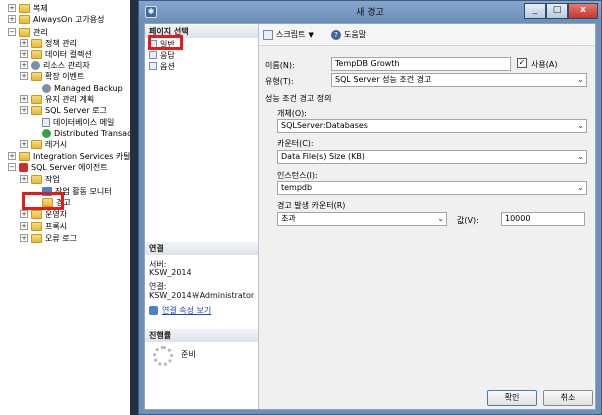  What do you see at coordinates (292, 113) in the screenshot?
I see `object-label: 개체(O):` at bounding box center [292, 113].